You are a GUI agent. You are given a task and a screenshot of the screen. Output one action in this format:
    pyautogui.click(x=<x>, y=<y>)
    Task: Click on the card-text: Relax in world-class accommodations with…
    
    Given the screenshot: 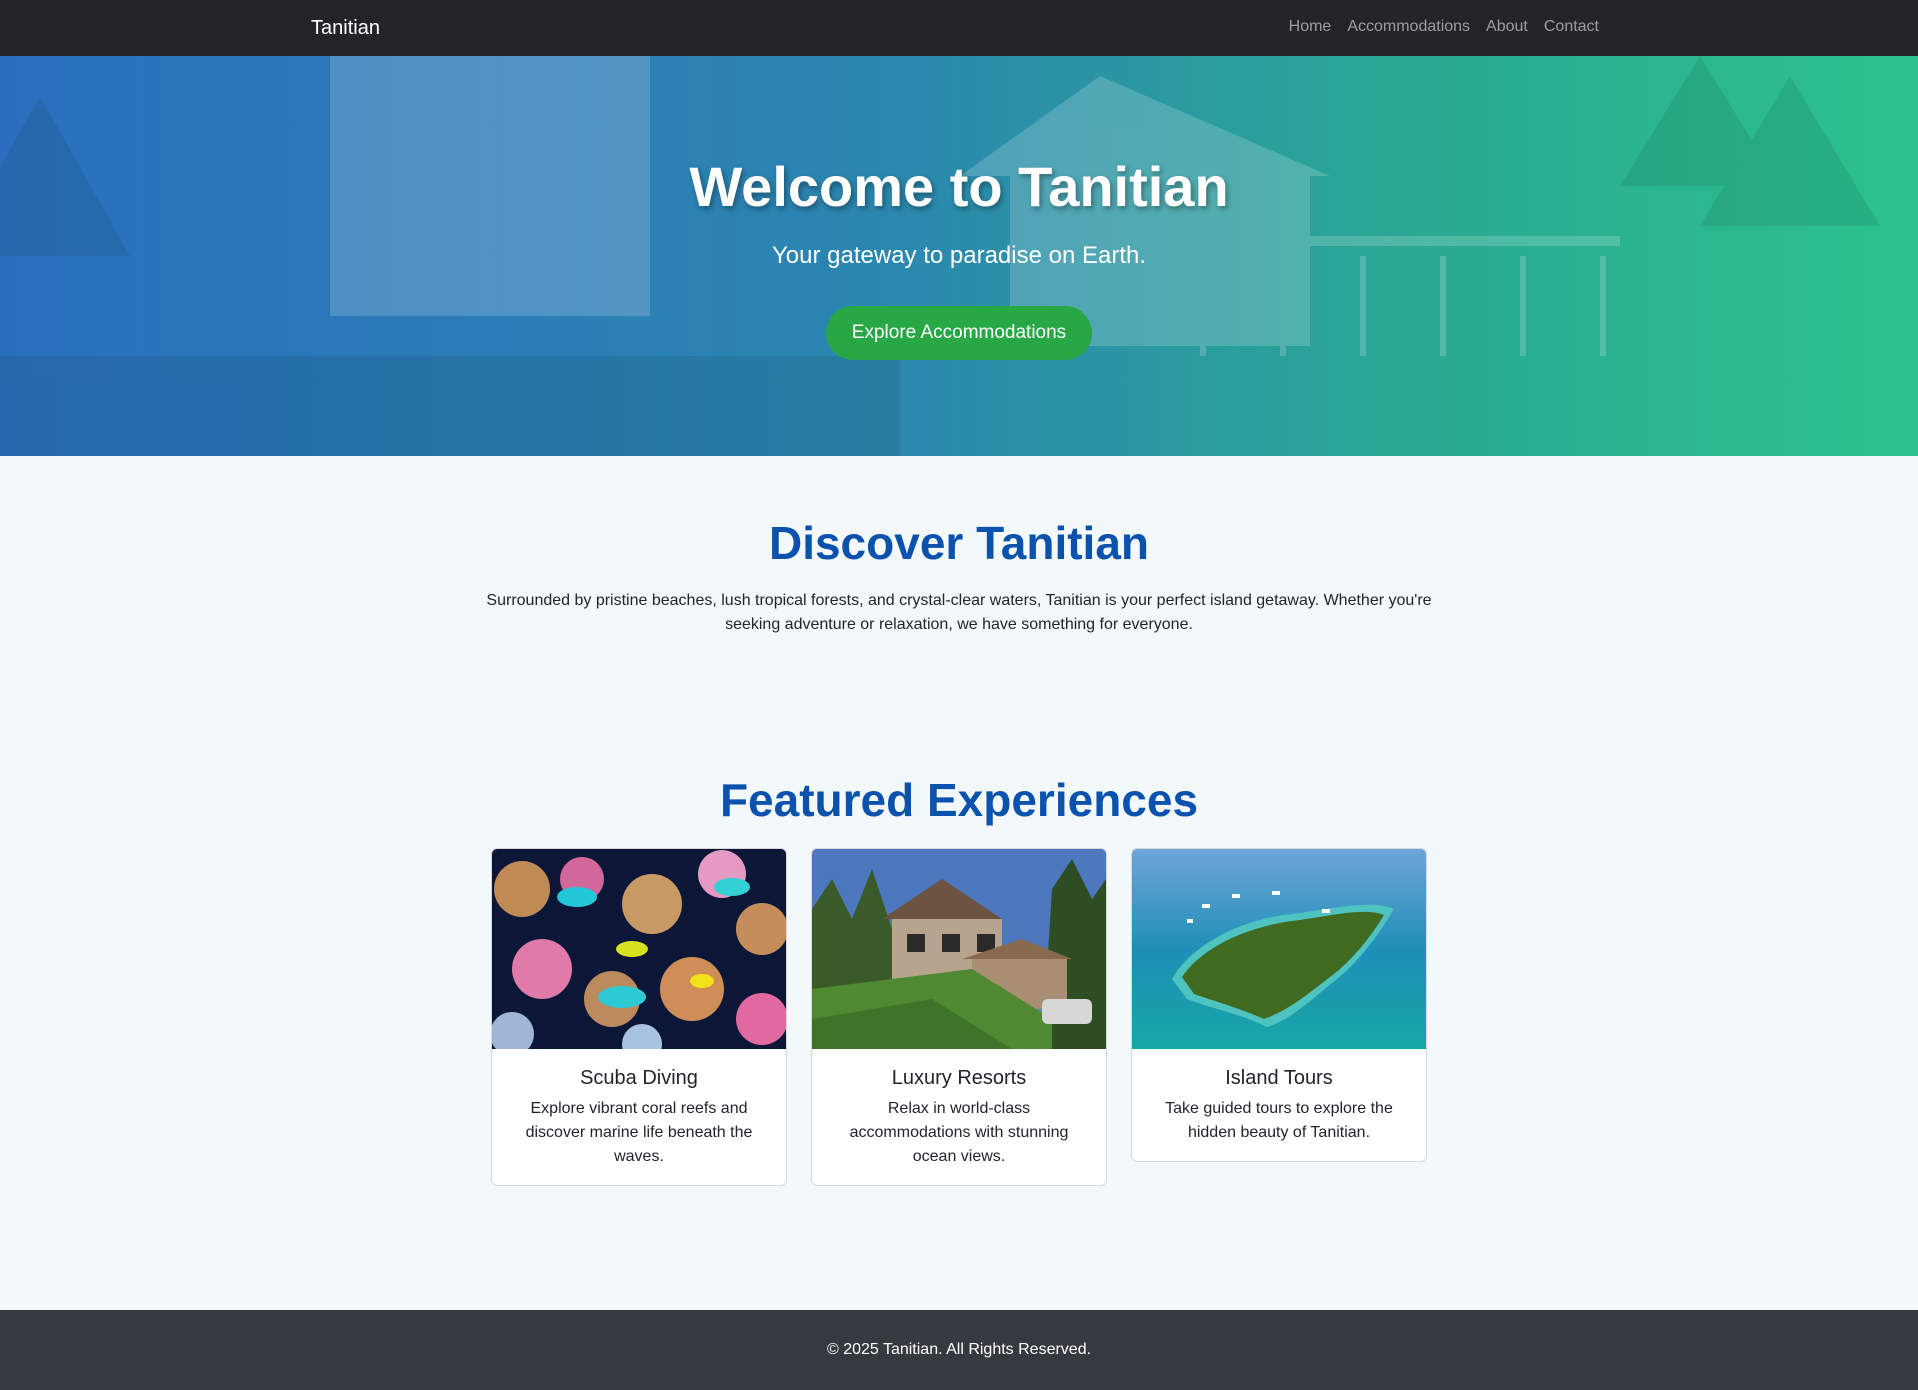 What is the action you would take?
    pyautogui.click(x=959, y=1132)
    